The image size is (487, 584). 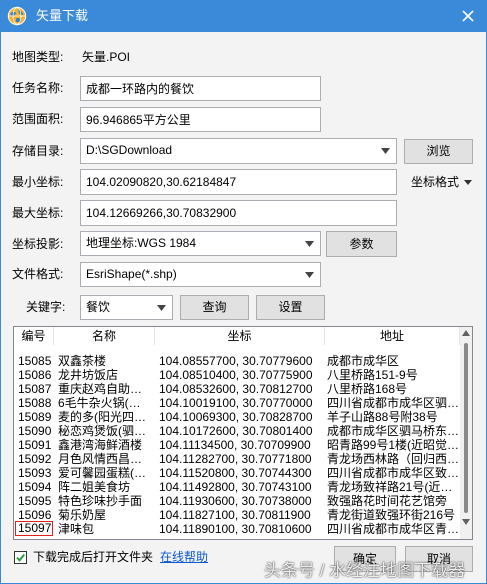 What do you see at coordinates (35, 361) in the screenshot?
I see `cell-id: 15085` at bounding box center [35, 361].